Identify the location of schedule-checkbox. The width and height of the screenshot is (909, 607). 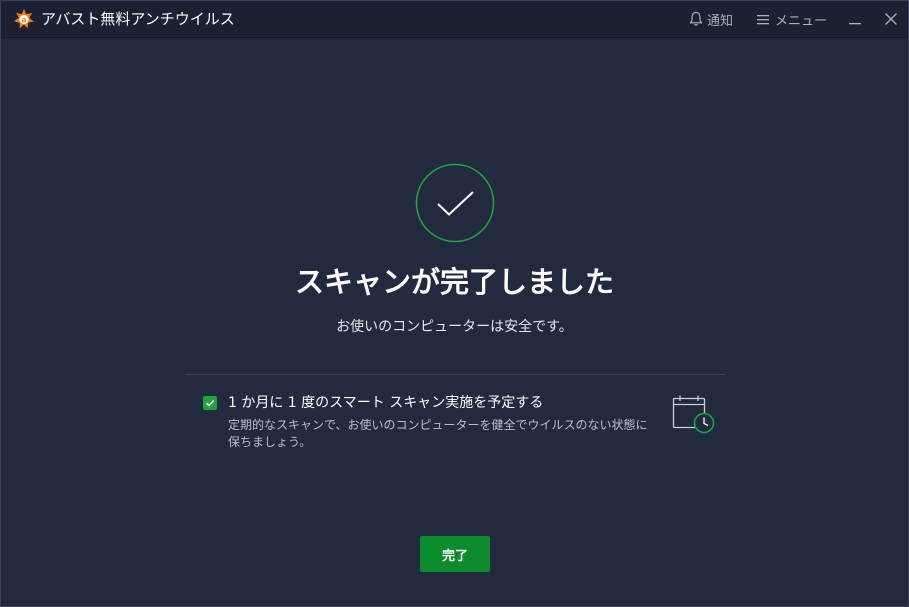
(210, 403).